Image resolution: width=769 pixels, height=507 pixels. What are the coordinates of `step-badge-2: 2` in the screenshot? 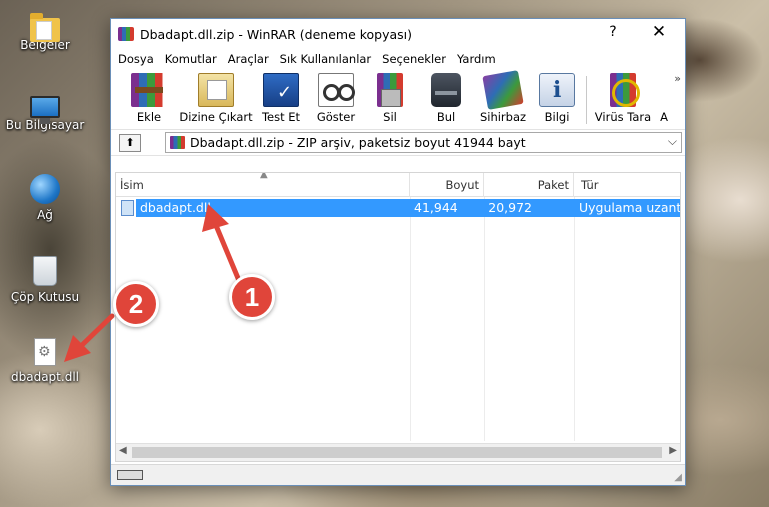 It's located at (136, 304).